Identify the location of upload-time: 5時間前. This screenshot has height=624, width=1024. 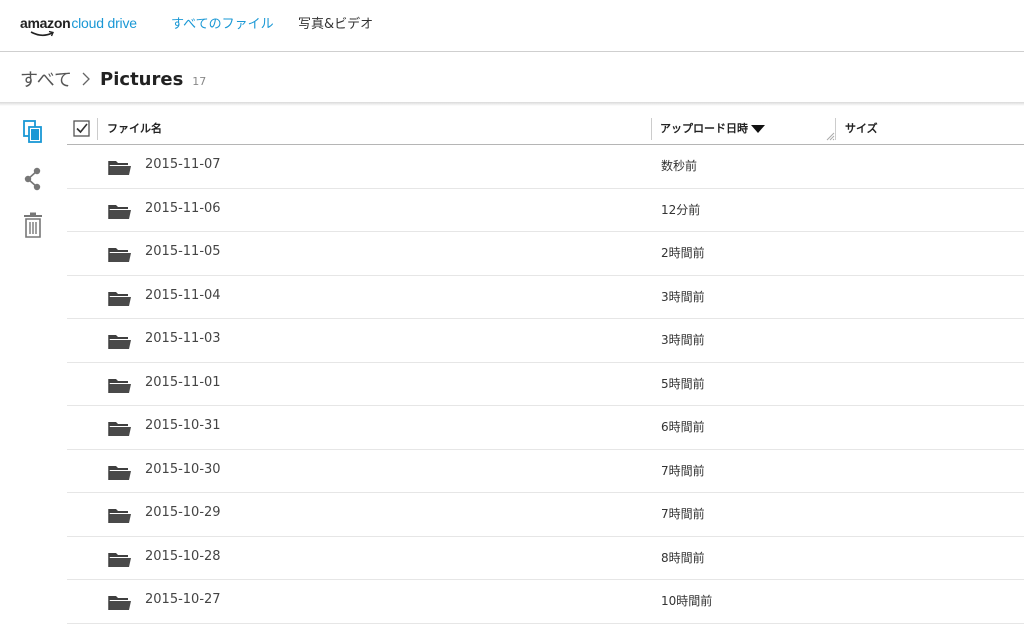
(683, 383).